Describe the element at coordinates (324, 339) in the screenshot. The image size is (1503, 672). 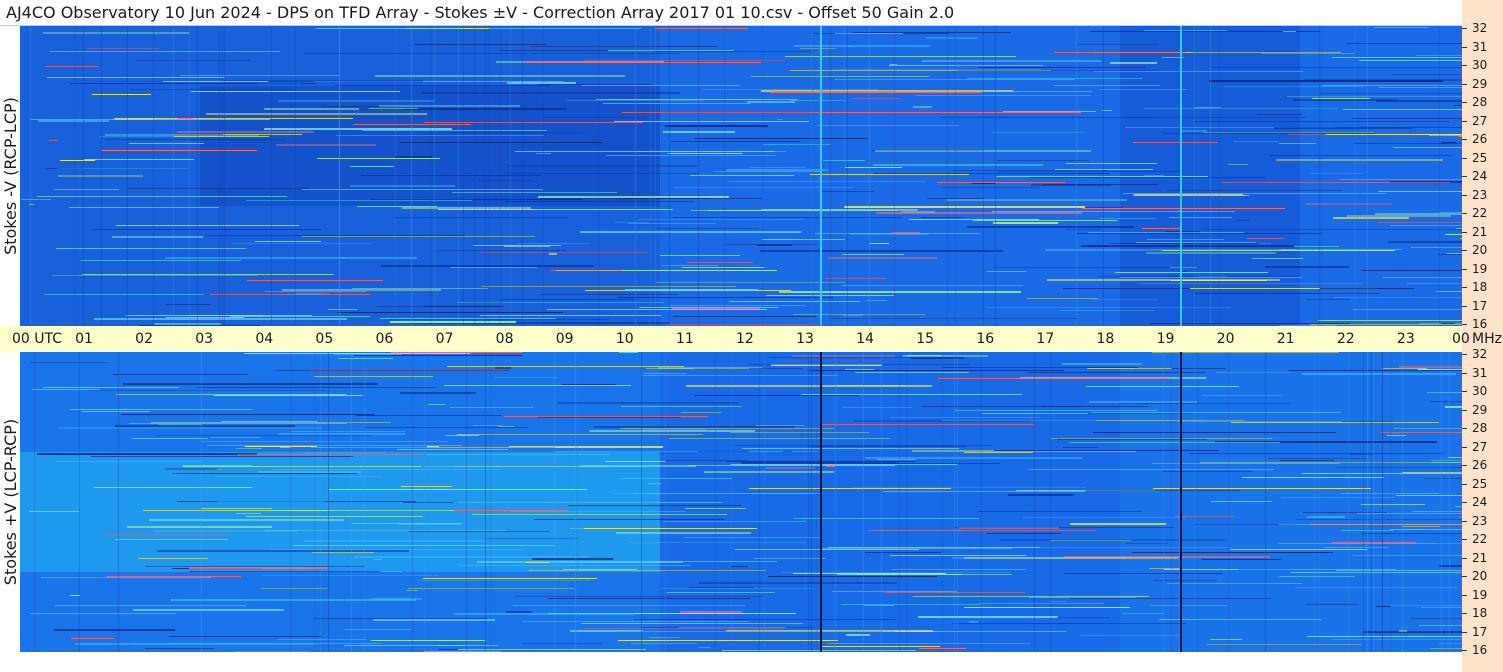
I see `utc-hour-label: 05` at that location.